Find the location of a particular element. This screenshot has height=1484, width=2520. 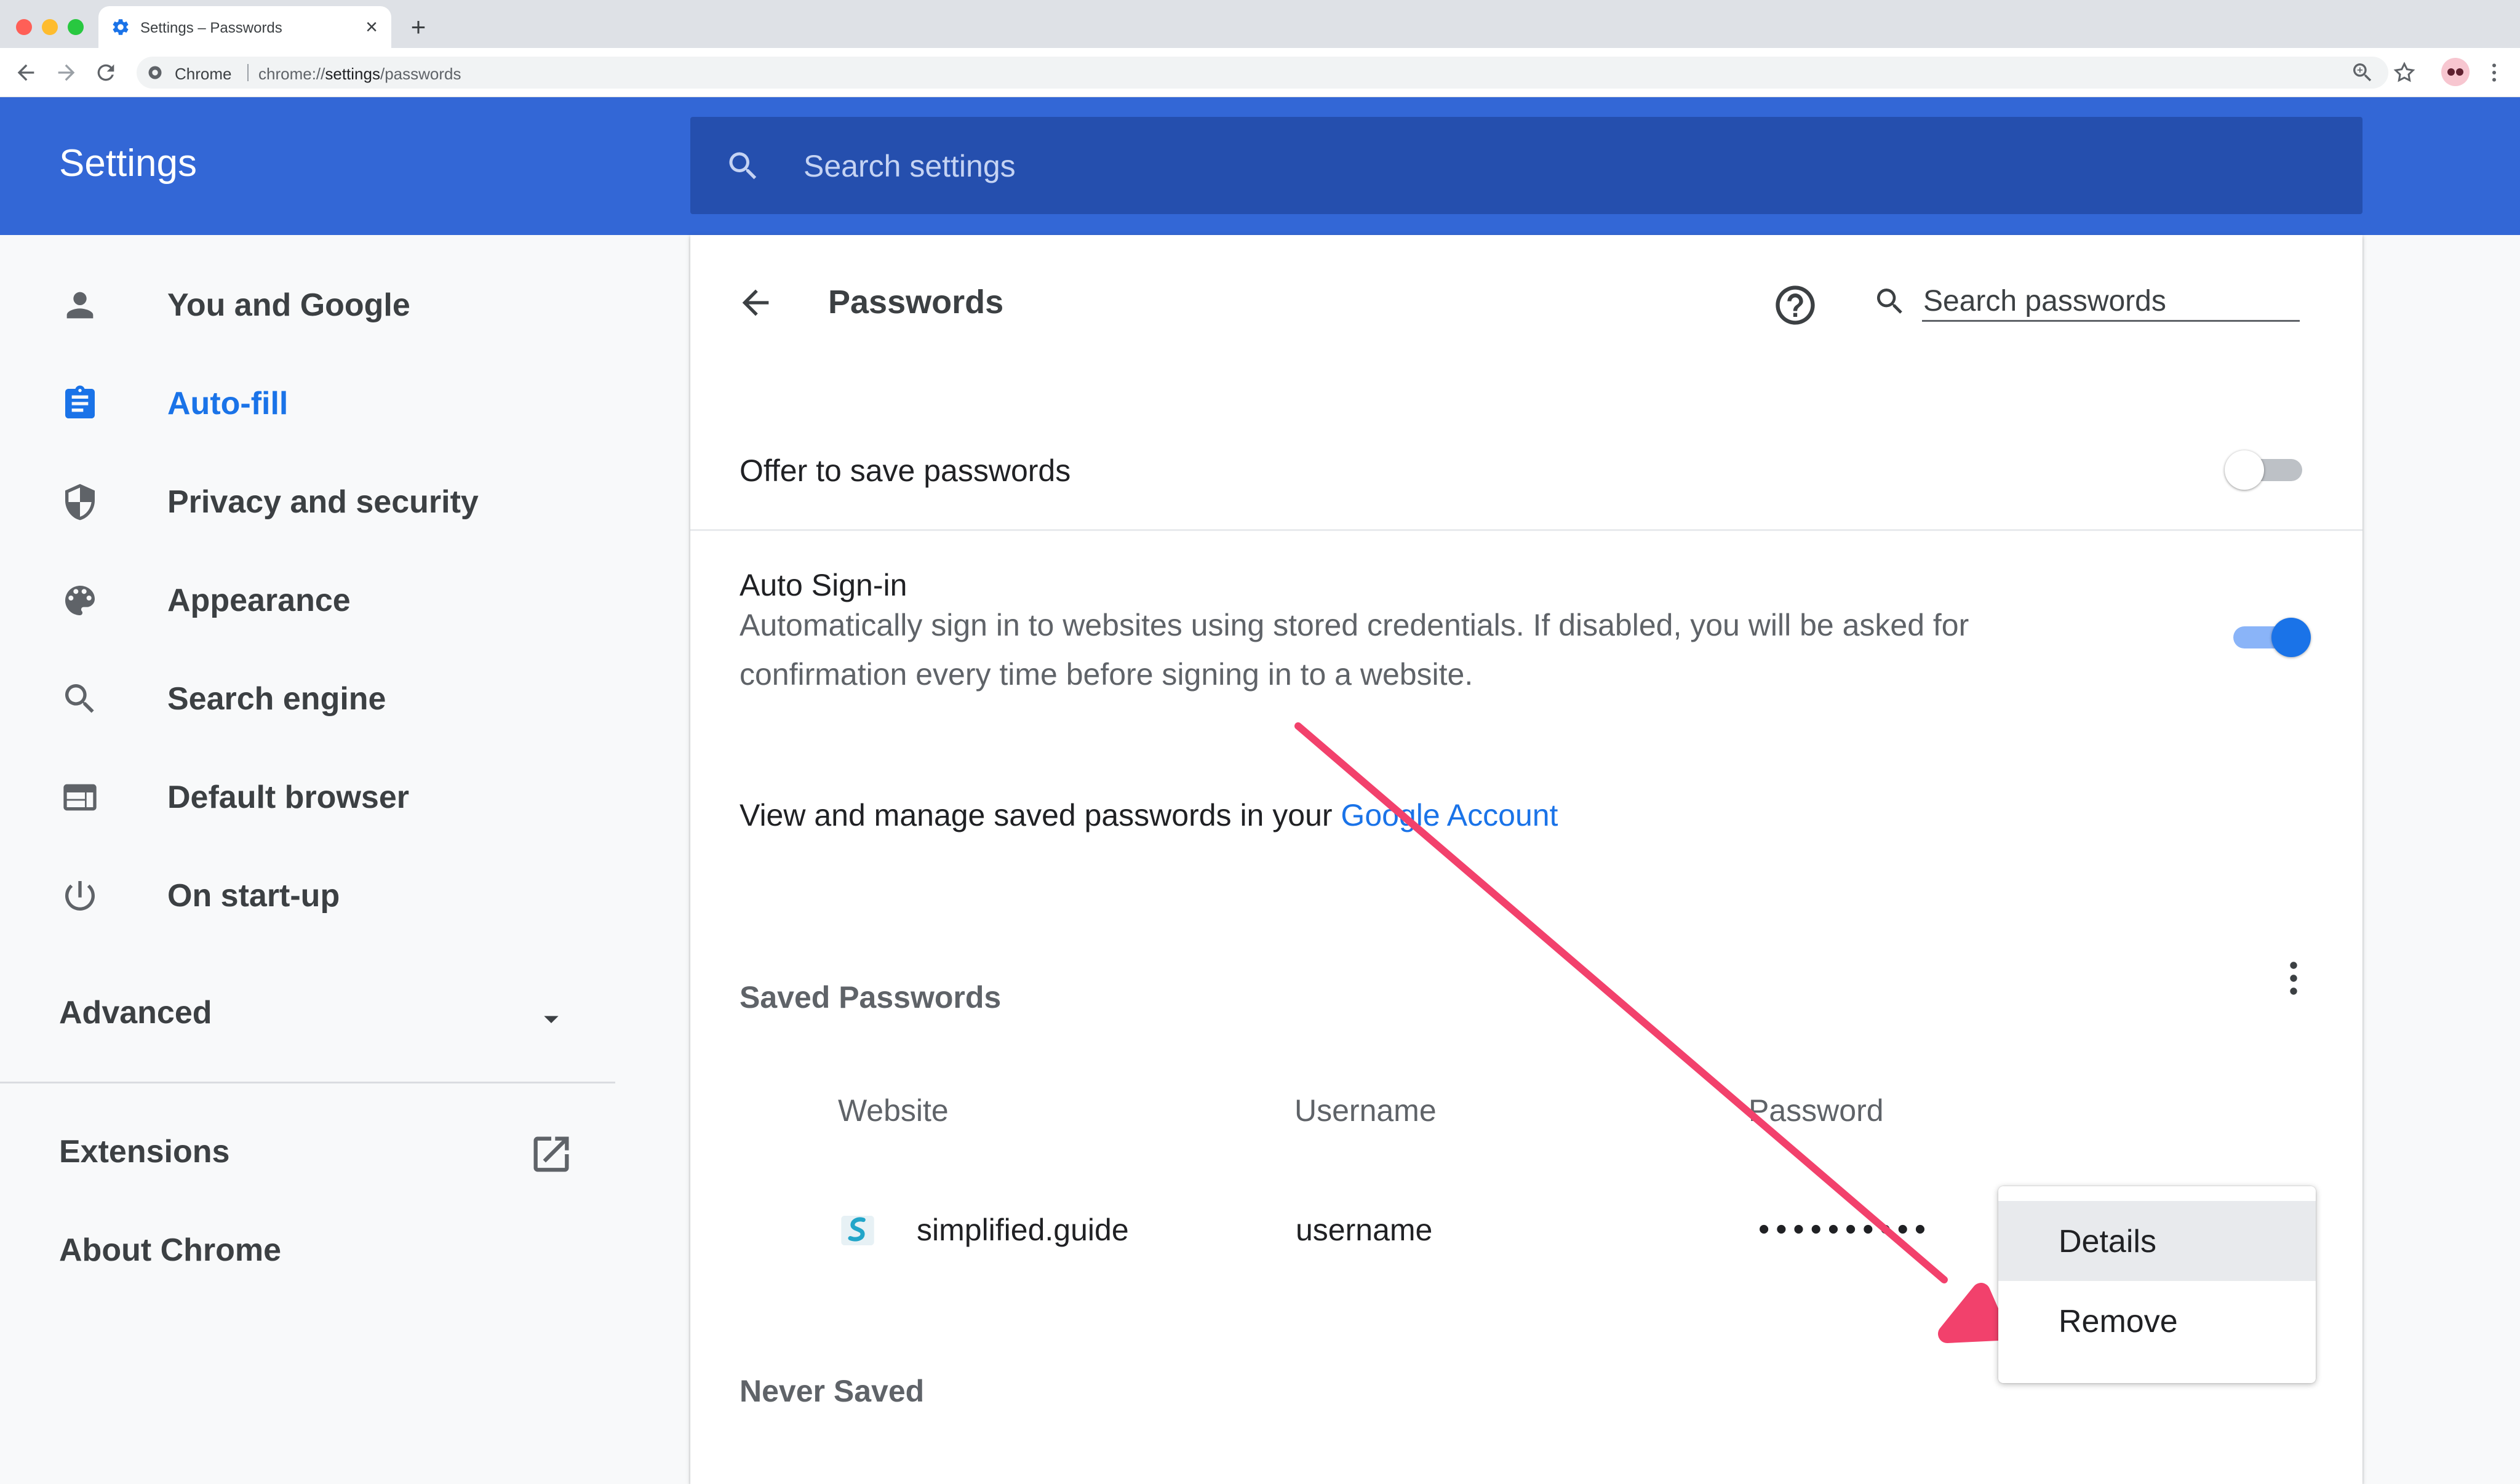

menu-item-remove: Remove is located at coordinates (2157, 1321).